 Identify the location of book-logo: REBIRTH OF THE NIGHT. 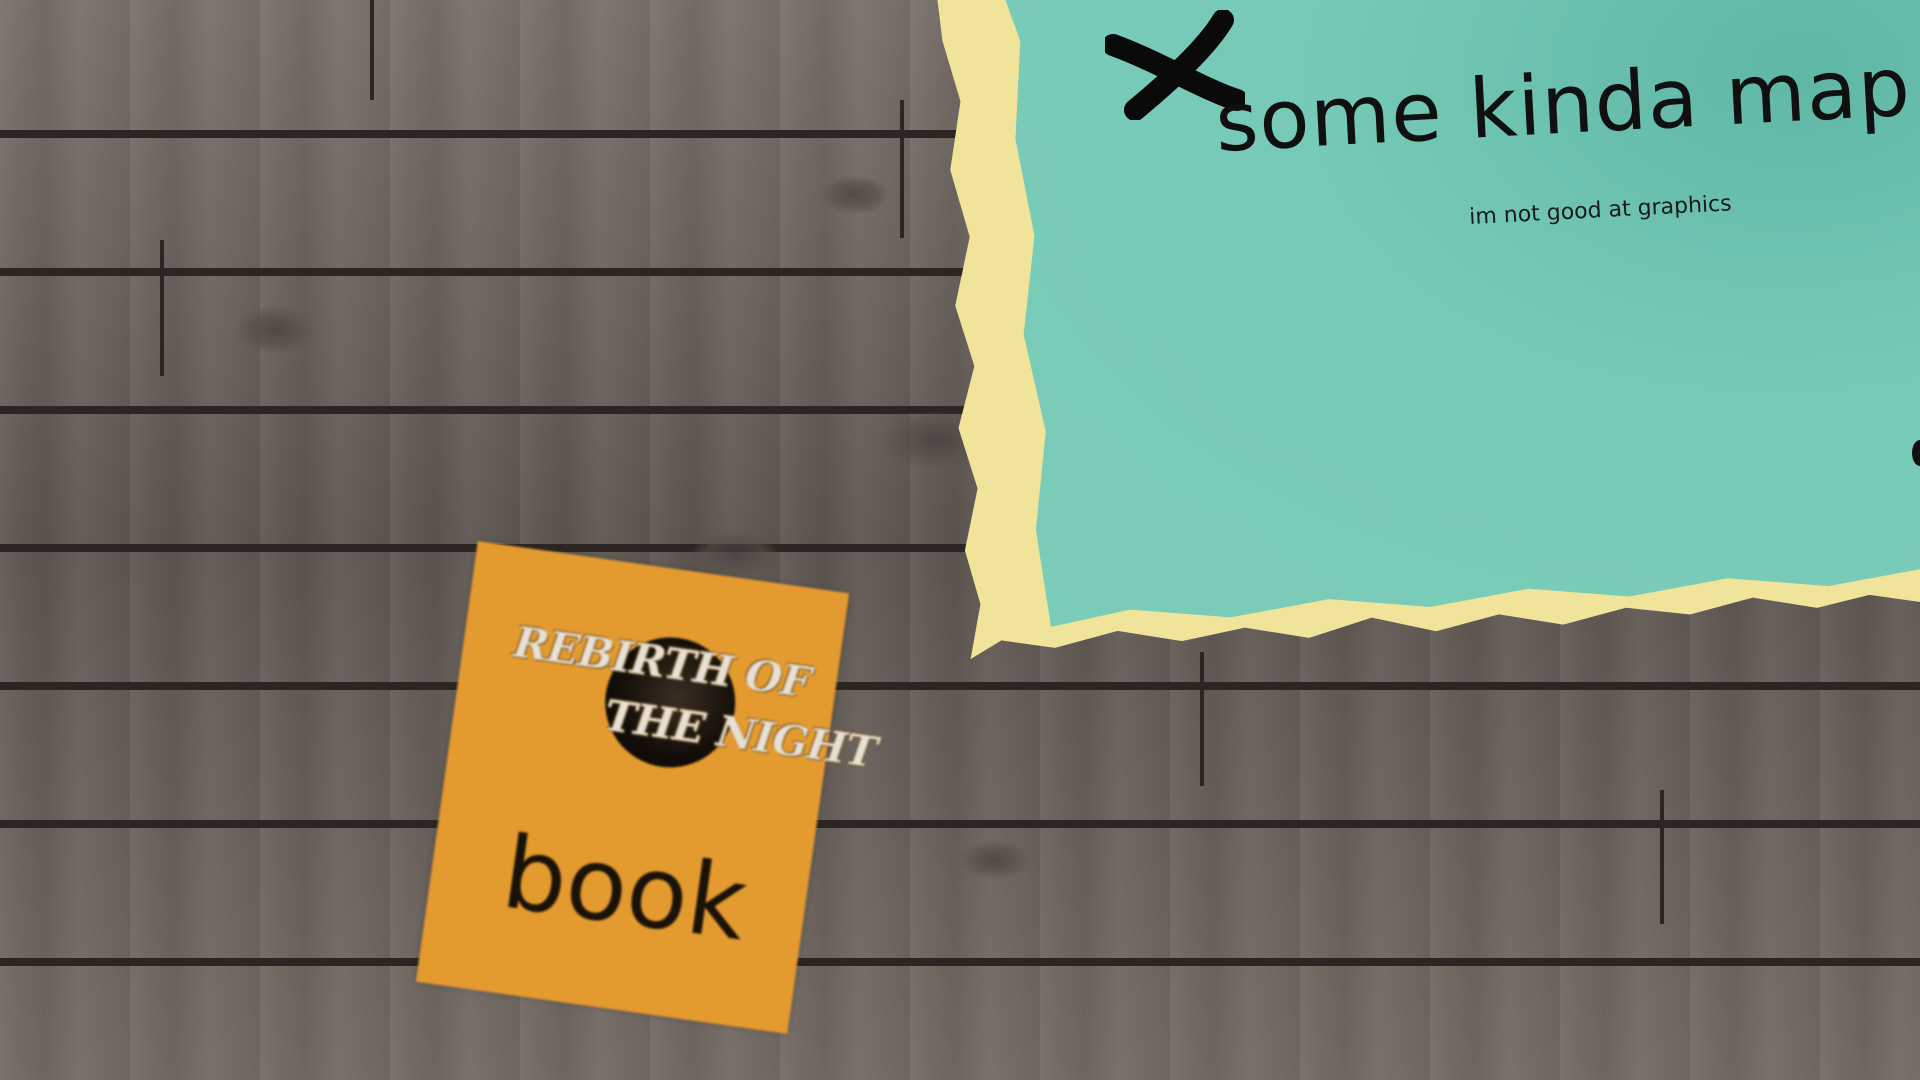
(695, 695).